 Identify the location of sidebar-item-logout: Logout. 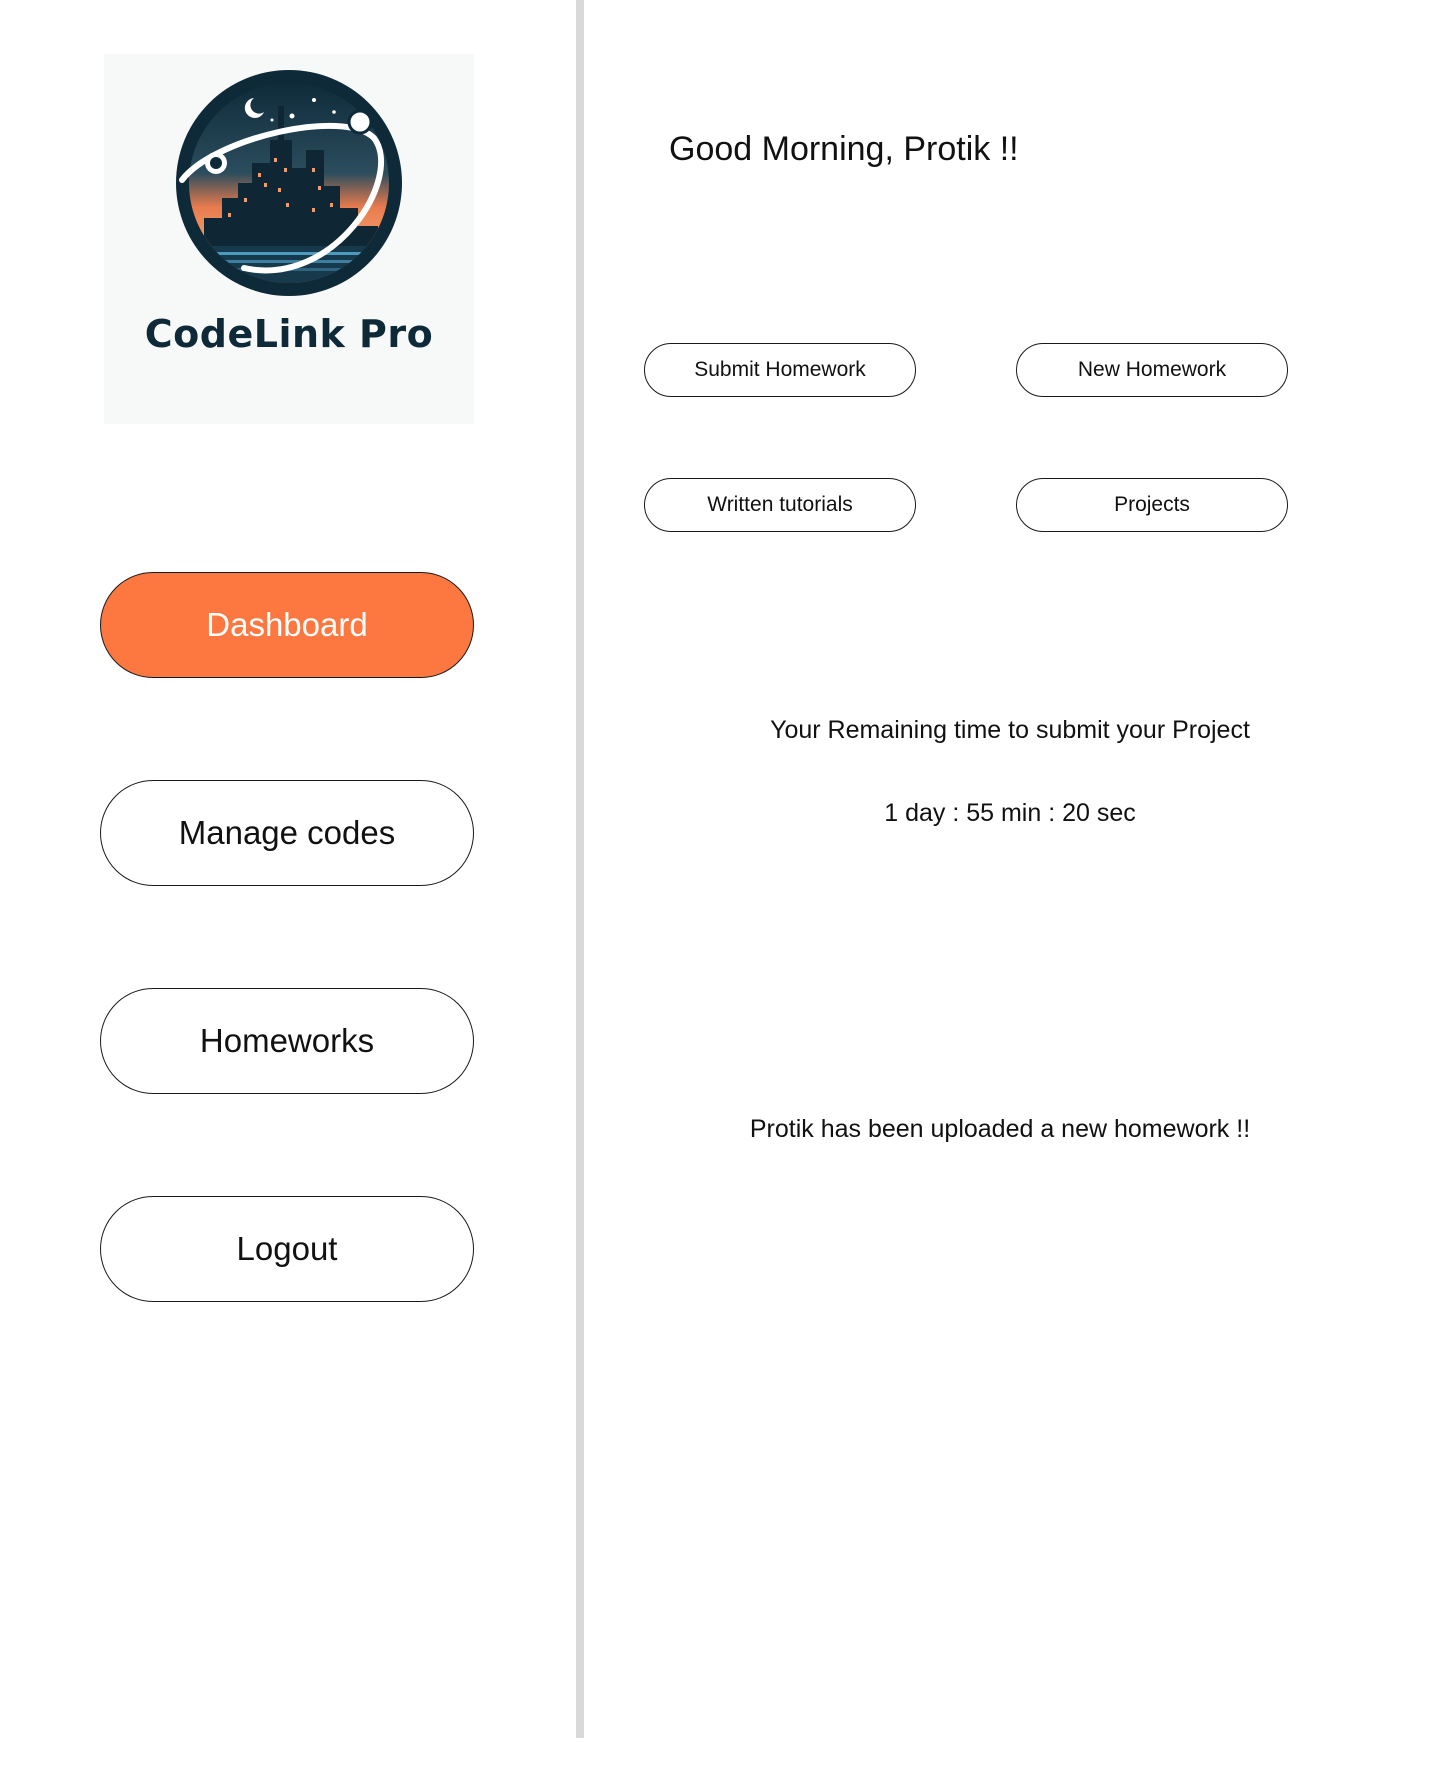
(287, 1249).